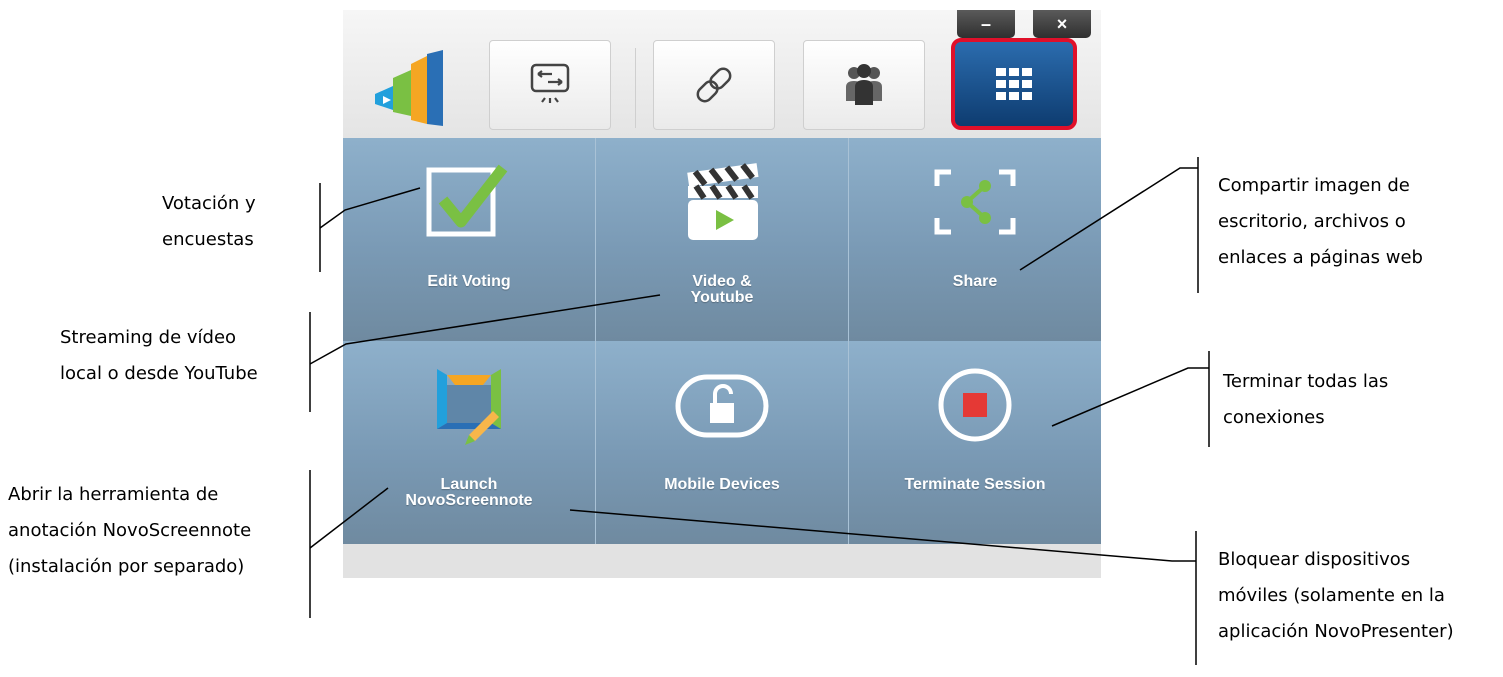 The image size is (1503, 677). Describe the element at coordinates (148, 337) in the screenshot. I see `annotation-line: Streaming de vídeo` at that location.